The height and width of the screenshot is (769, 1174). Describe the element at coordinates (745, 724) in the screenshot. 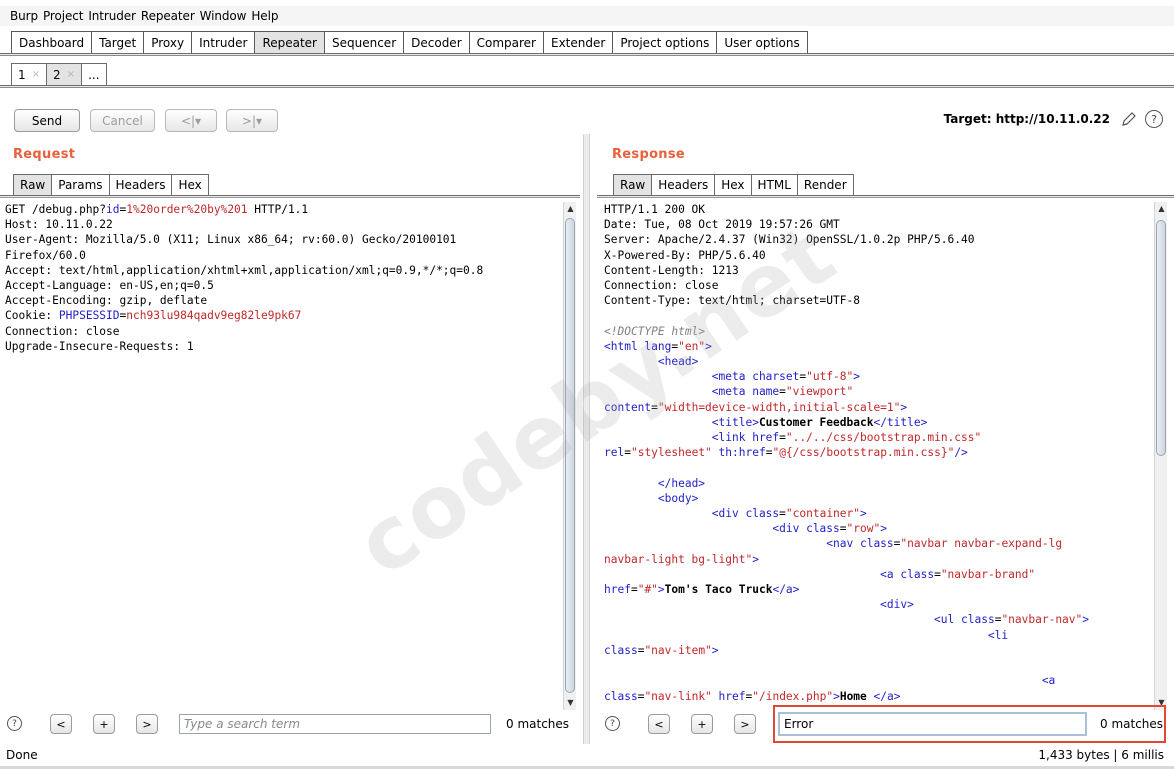

I see `response-search-next-button: >` at that location.